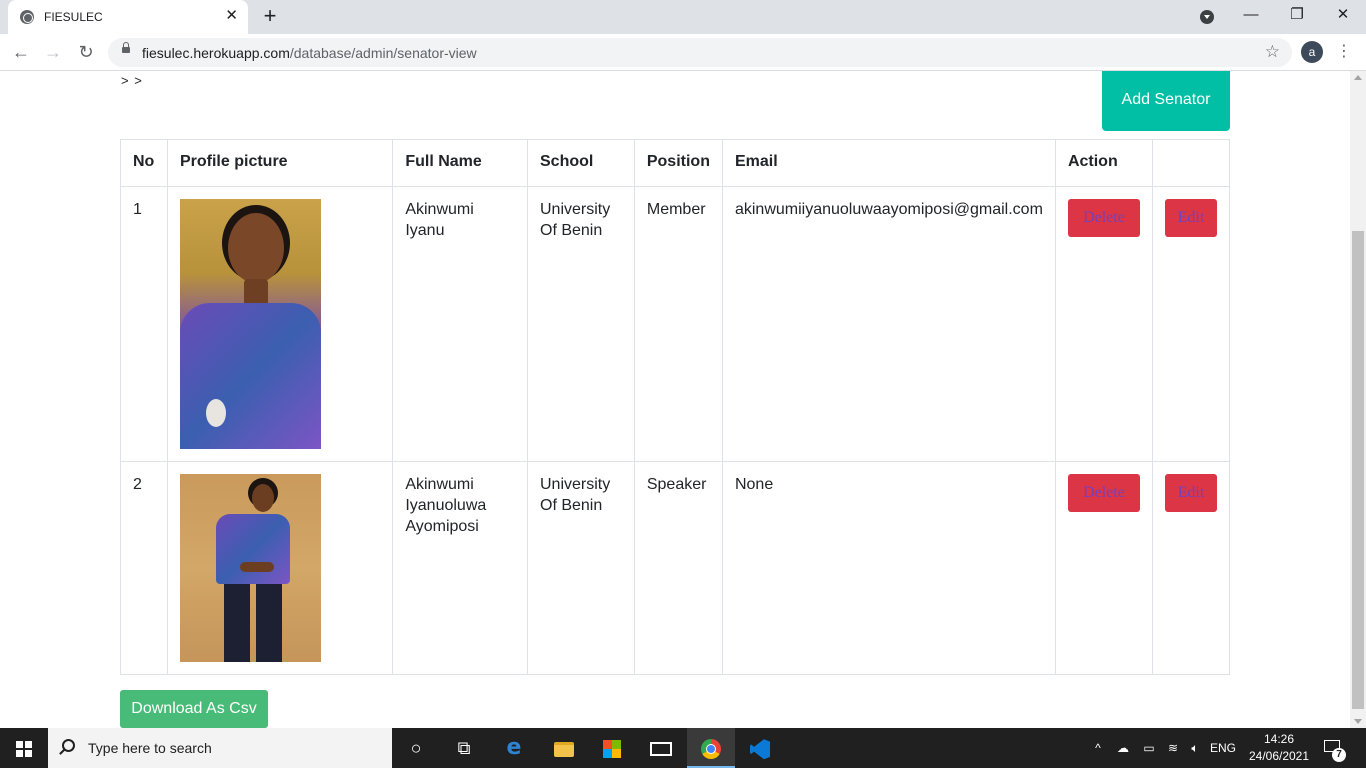  What do you see at coordinates (27, 17) in the screenshot?
I see `globe-icon` at bounding box center [27, 17].